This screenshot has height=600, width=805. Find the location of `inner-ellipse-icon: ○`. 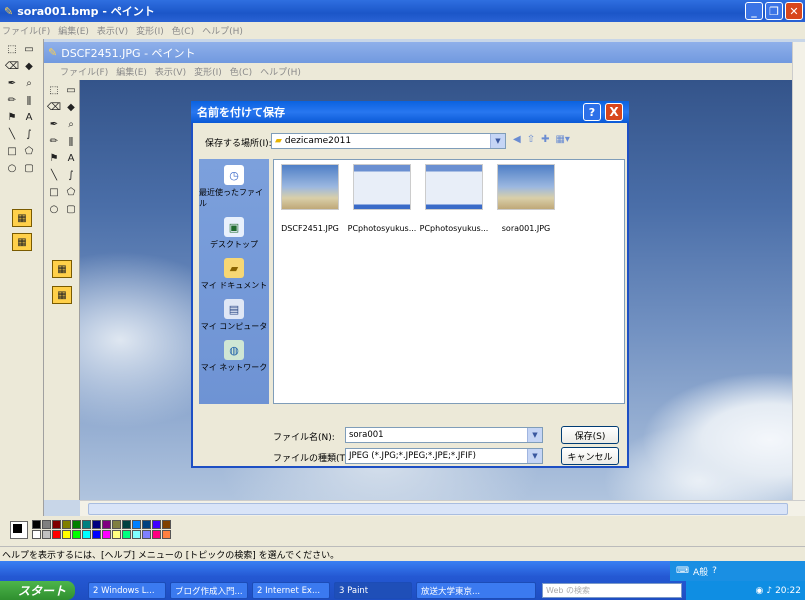

inner-ellipse-icon: ○ is located at coordinates (54, 209).